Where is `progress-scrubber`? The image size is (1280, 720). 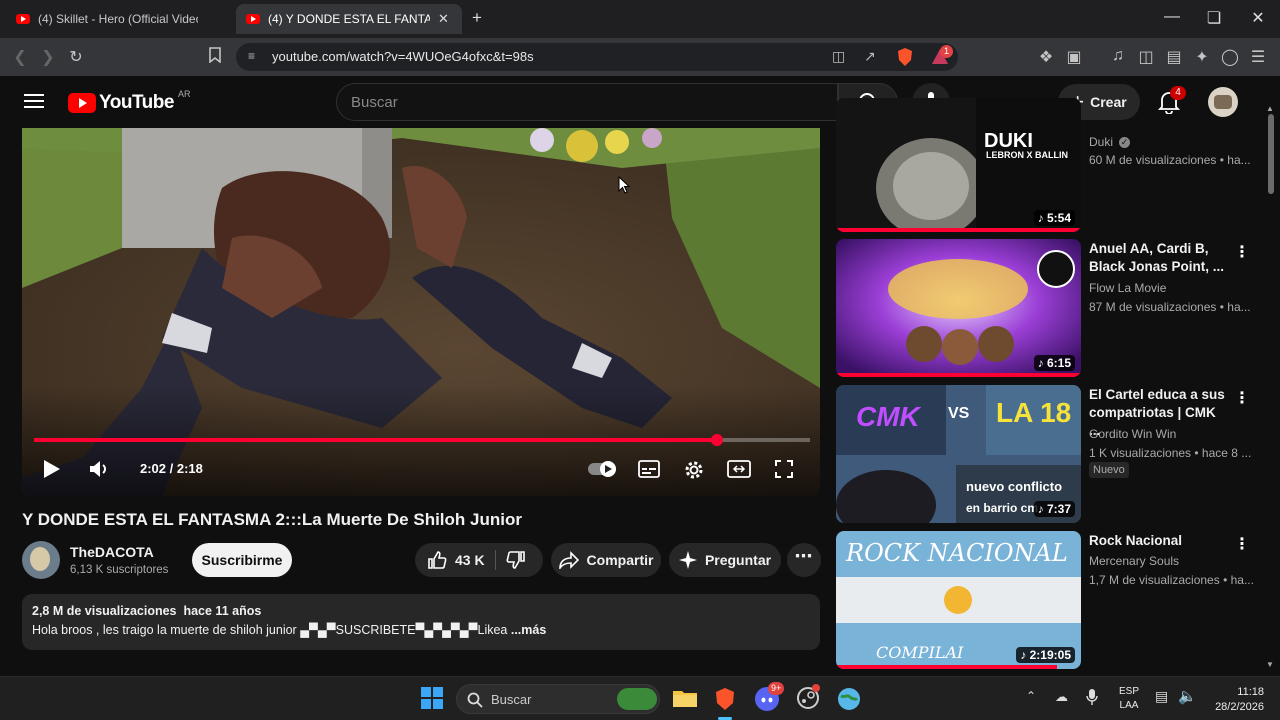 progress-scrubber is located at coordinates (716, 440).